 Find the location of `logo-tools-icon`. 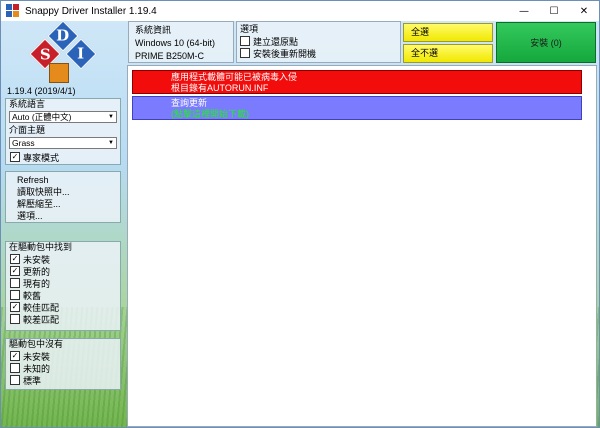

logo-tools-icon is located at coordinates (59, 73).